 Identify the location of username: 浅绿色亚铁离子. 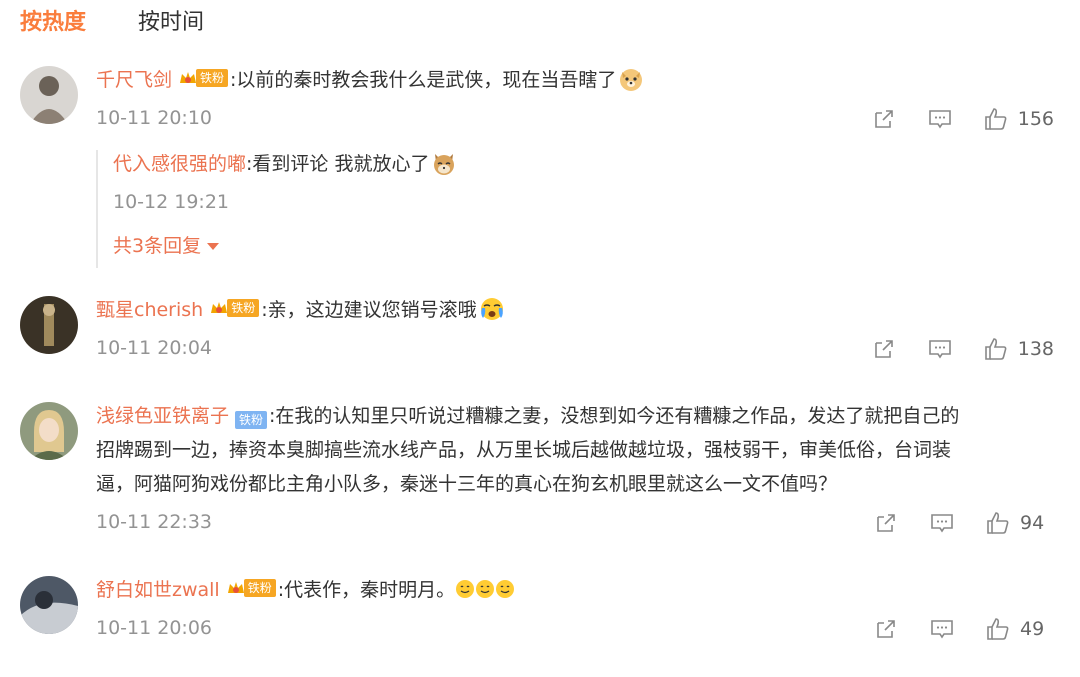
(162, 416).